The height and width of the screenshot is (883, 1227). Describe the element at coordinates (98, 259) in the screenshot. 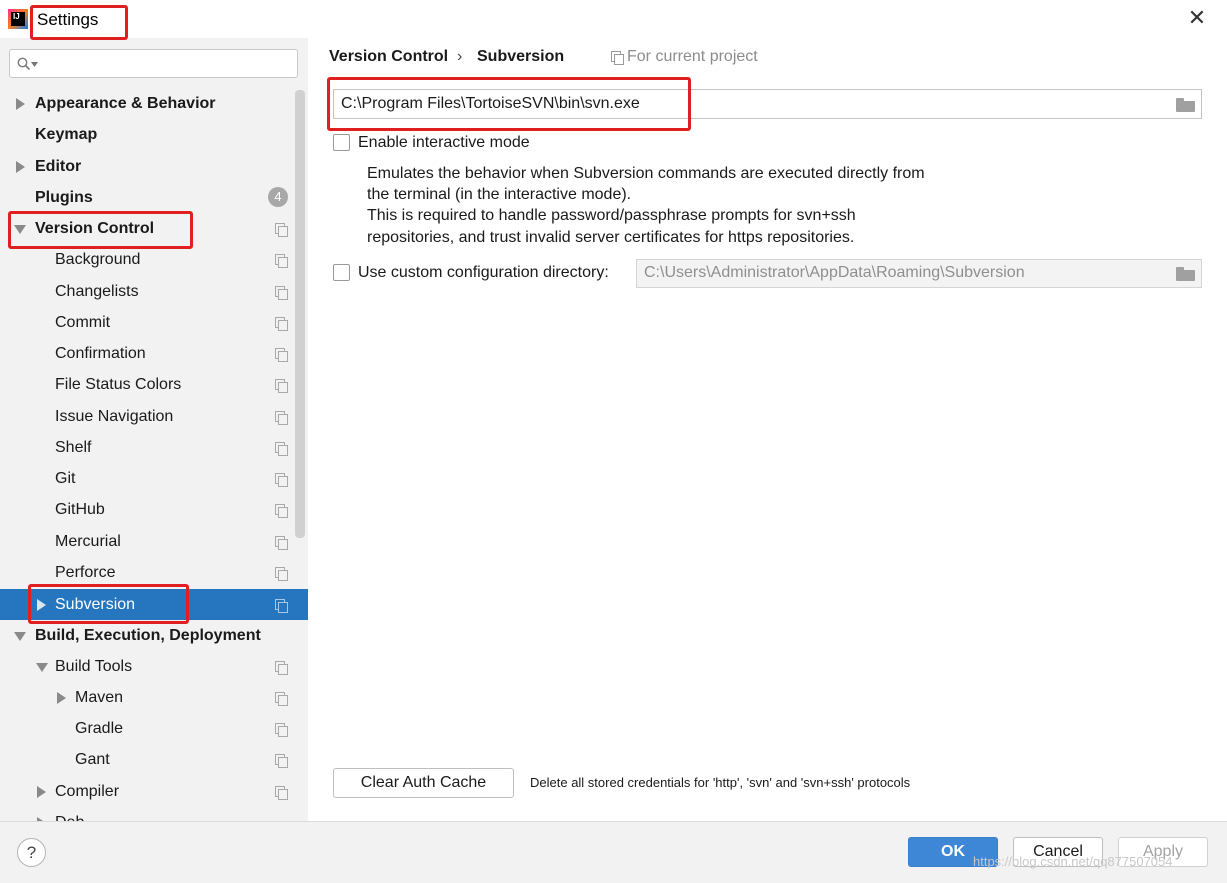

I see `sidebar-item-label: Background` at that location.